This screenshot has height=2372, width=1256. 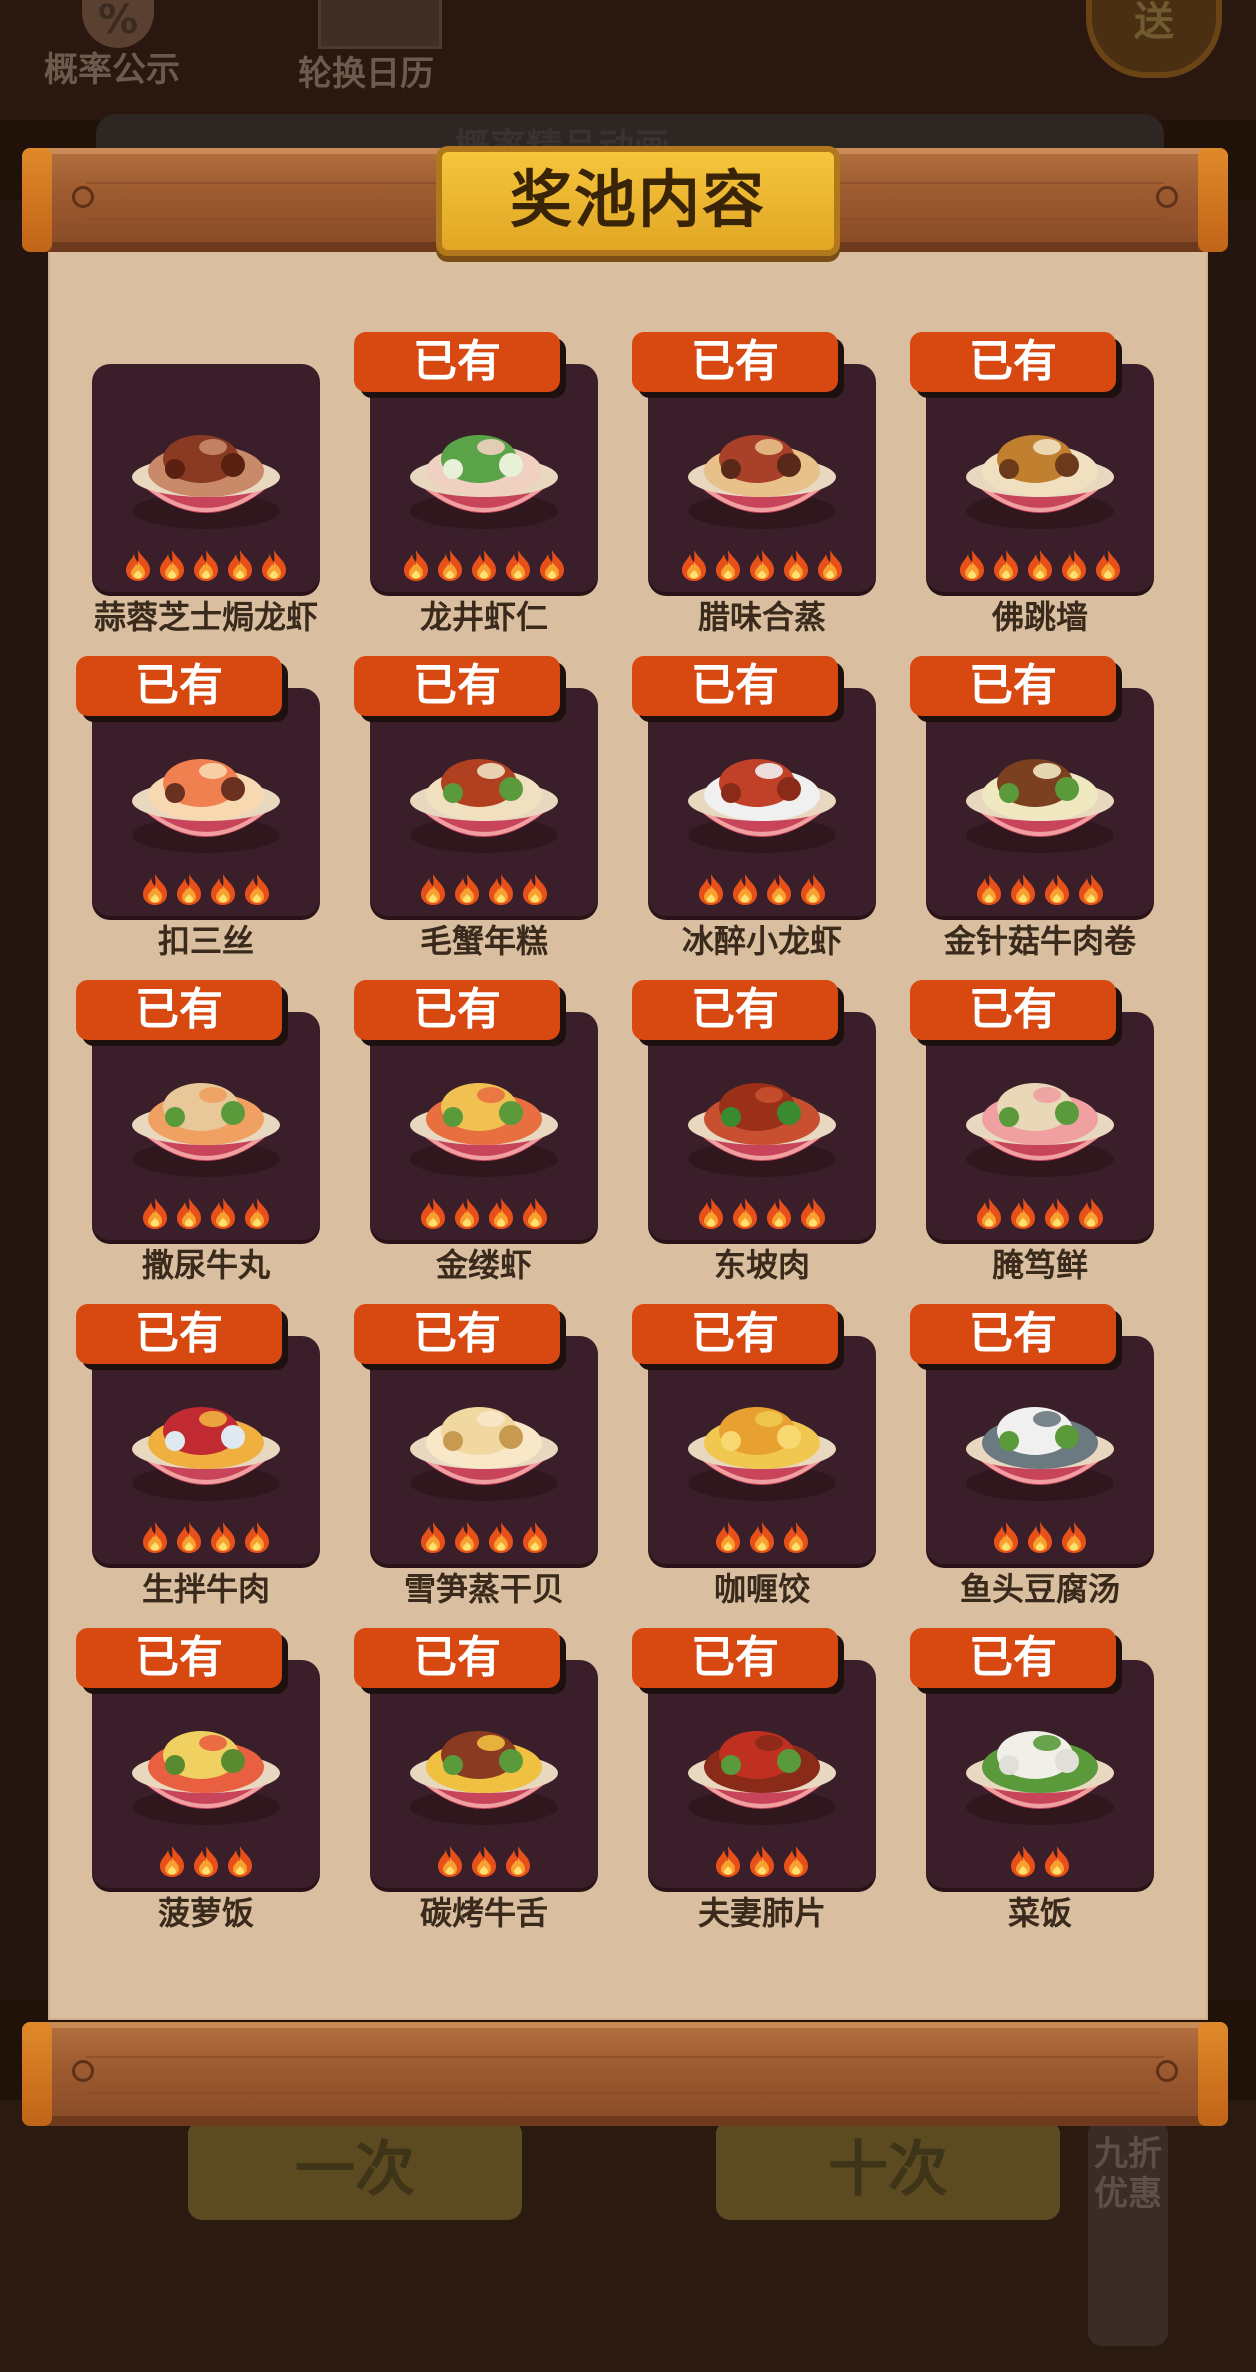 I want to click on dish-item: 已有 撒尿牛丸, so click(x=186, y=1116).